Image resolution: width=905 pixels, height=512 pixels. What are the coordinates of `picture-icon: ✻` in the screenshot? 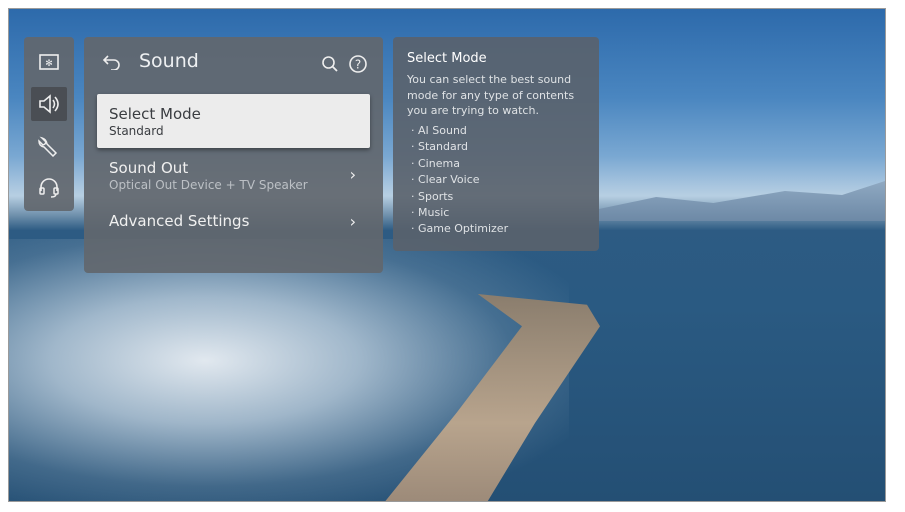 It's located at (49, 62).